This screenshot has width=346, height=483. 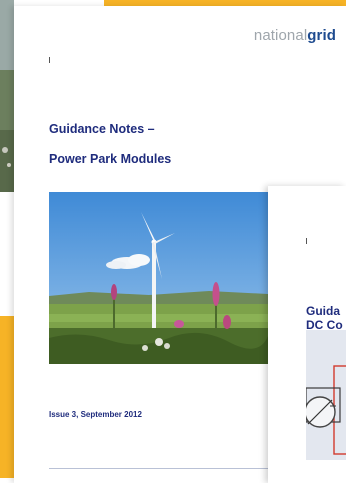 What do you see at coordinates (95, 414) in the screenshot?
I see `issue-date: Issue 3, September 2012` at bounding box center [95, 414].